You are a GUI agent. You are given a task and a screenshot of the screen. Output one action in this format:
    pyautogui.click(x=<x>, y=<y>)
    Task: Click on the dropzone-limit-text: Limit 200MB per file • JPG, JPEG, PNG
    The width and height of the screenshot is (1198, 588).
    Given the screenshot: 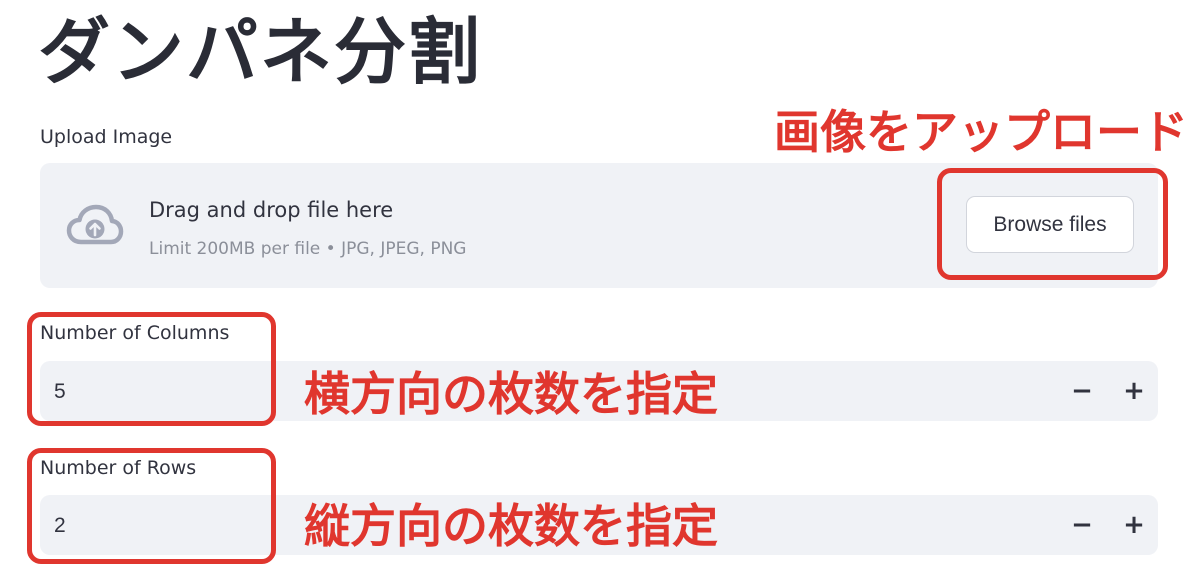 What is the action you would take?
    pyautogui.click(x=308, y=249)
    